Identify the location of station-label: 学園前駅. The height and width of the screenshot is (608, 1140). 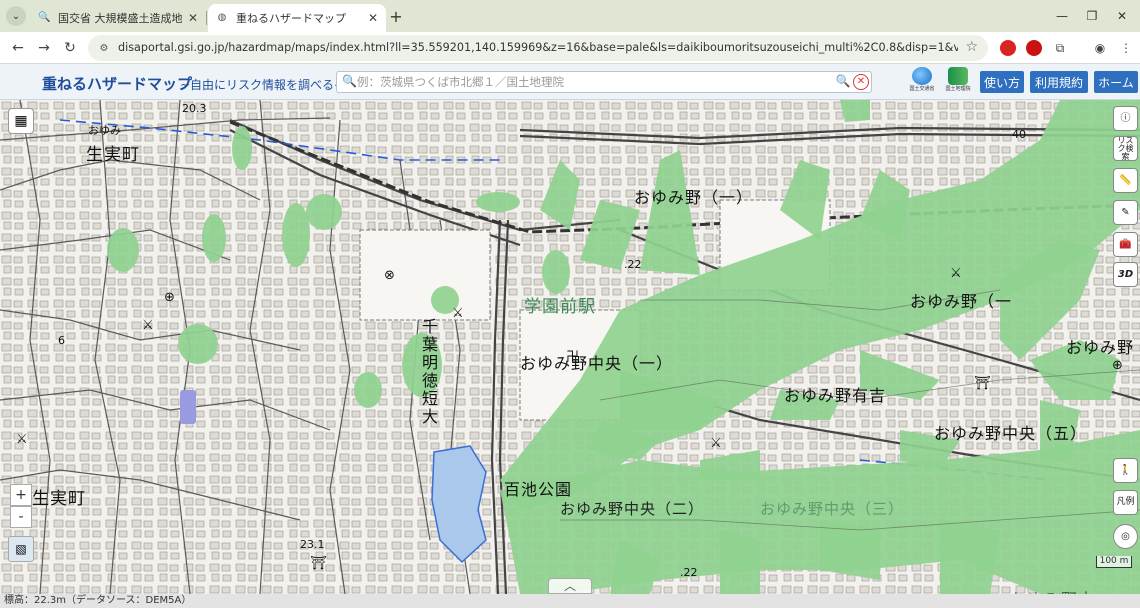
(560, 307).